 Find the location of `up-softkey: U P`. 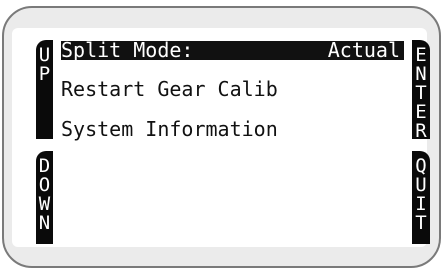

up-softkey: U P is located at coordinates (44, 89).